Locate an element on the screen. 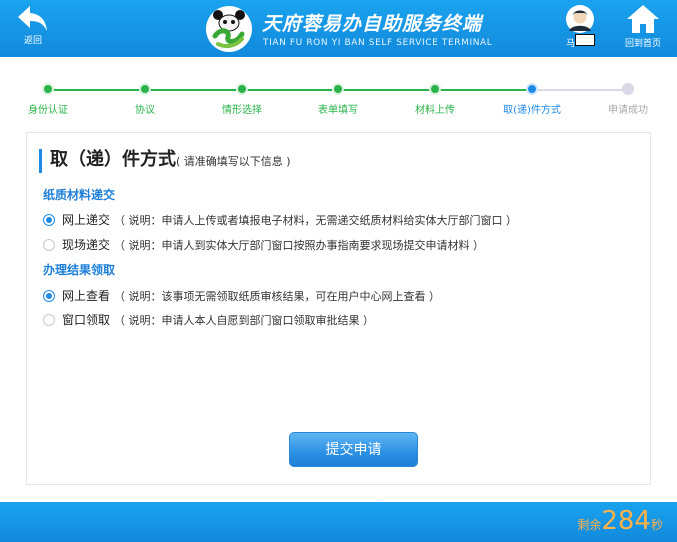  step-label: 取(递)件方式 is located at coordinates (532, 110).